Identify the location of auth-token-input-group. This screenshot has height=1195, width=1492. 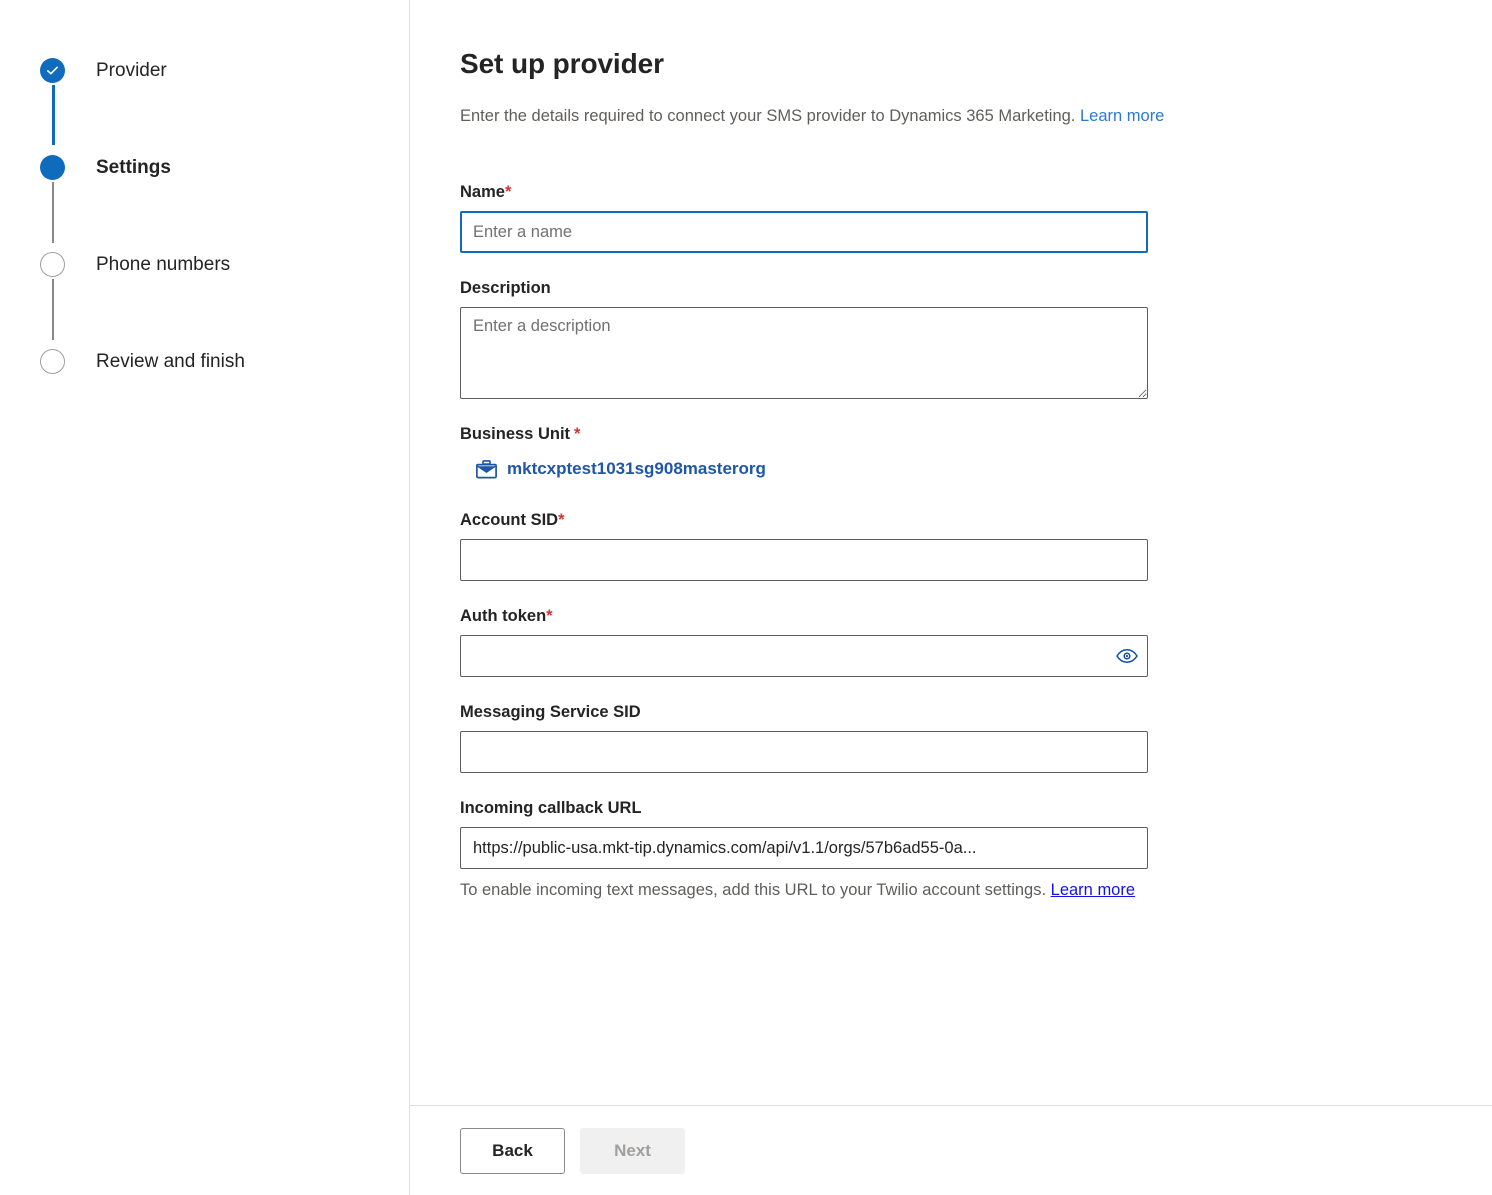
(804, 656).